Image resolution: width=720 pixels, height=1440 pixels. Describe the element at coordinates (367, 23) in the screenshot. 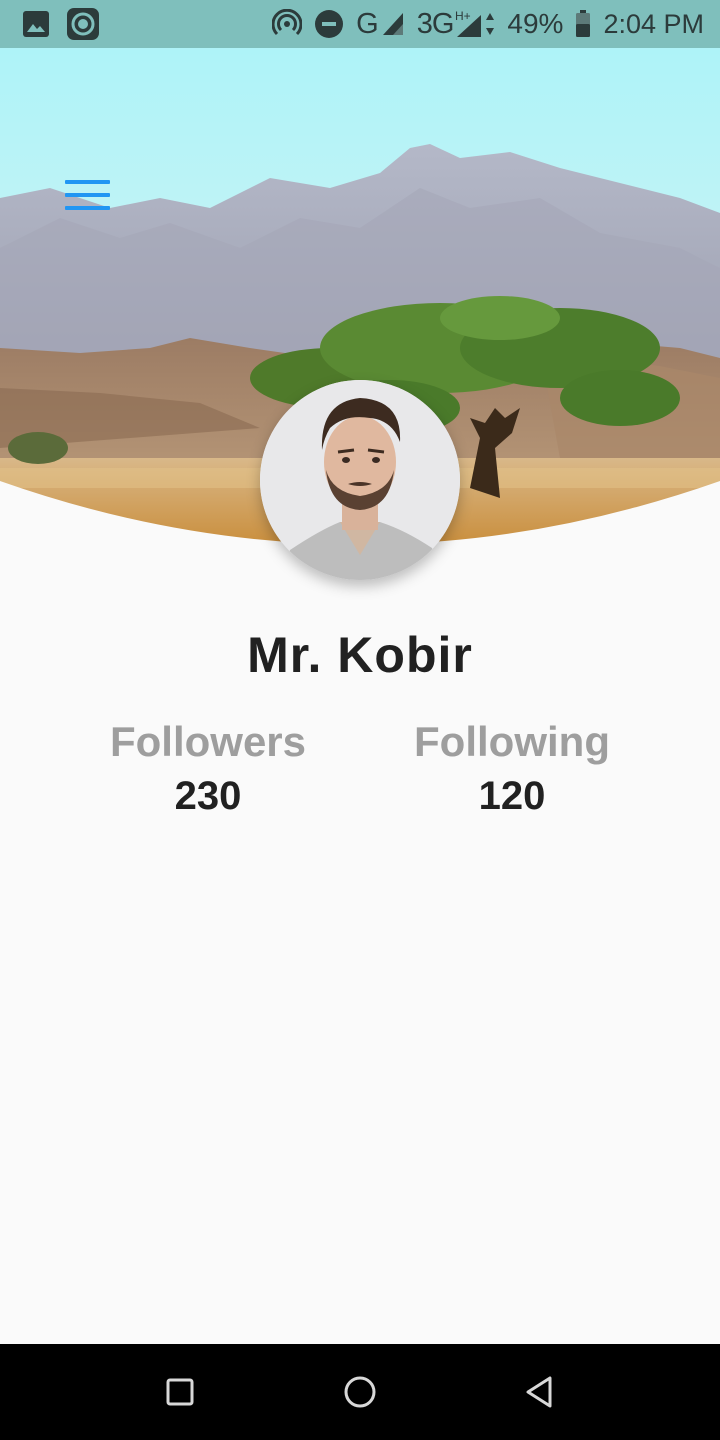

I see `network-type-label: G` at that location.